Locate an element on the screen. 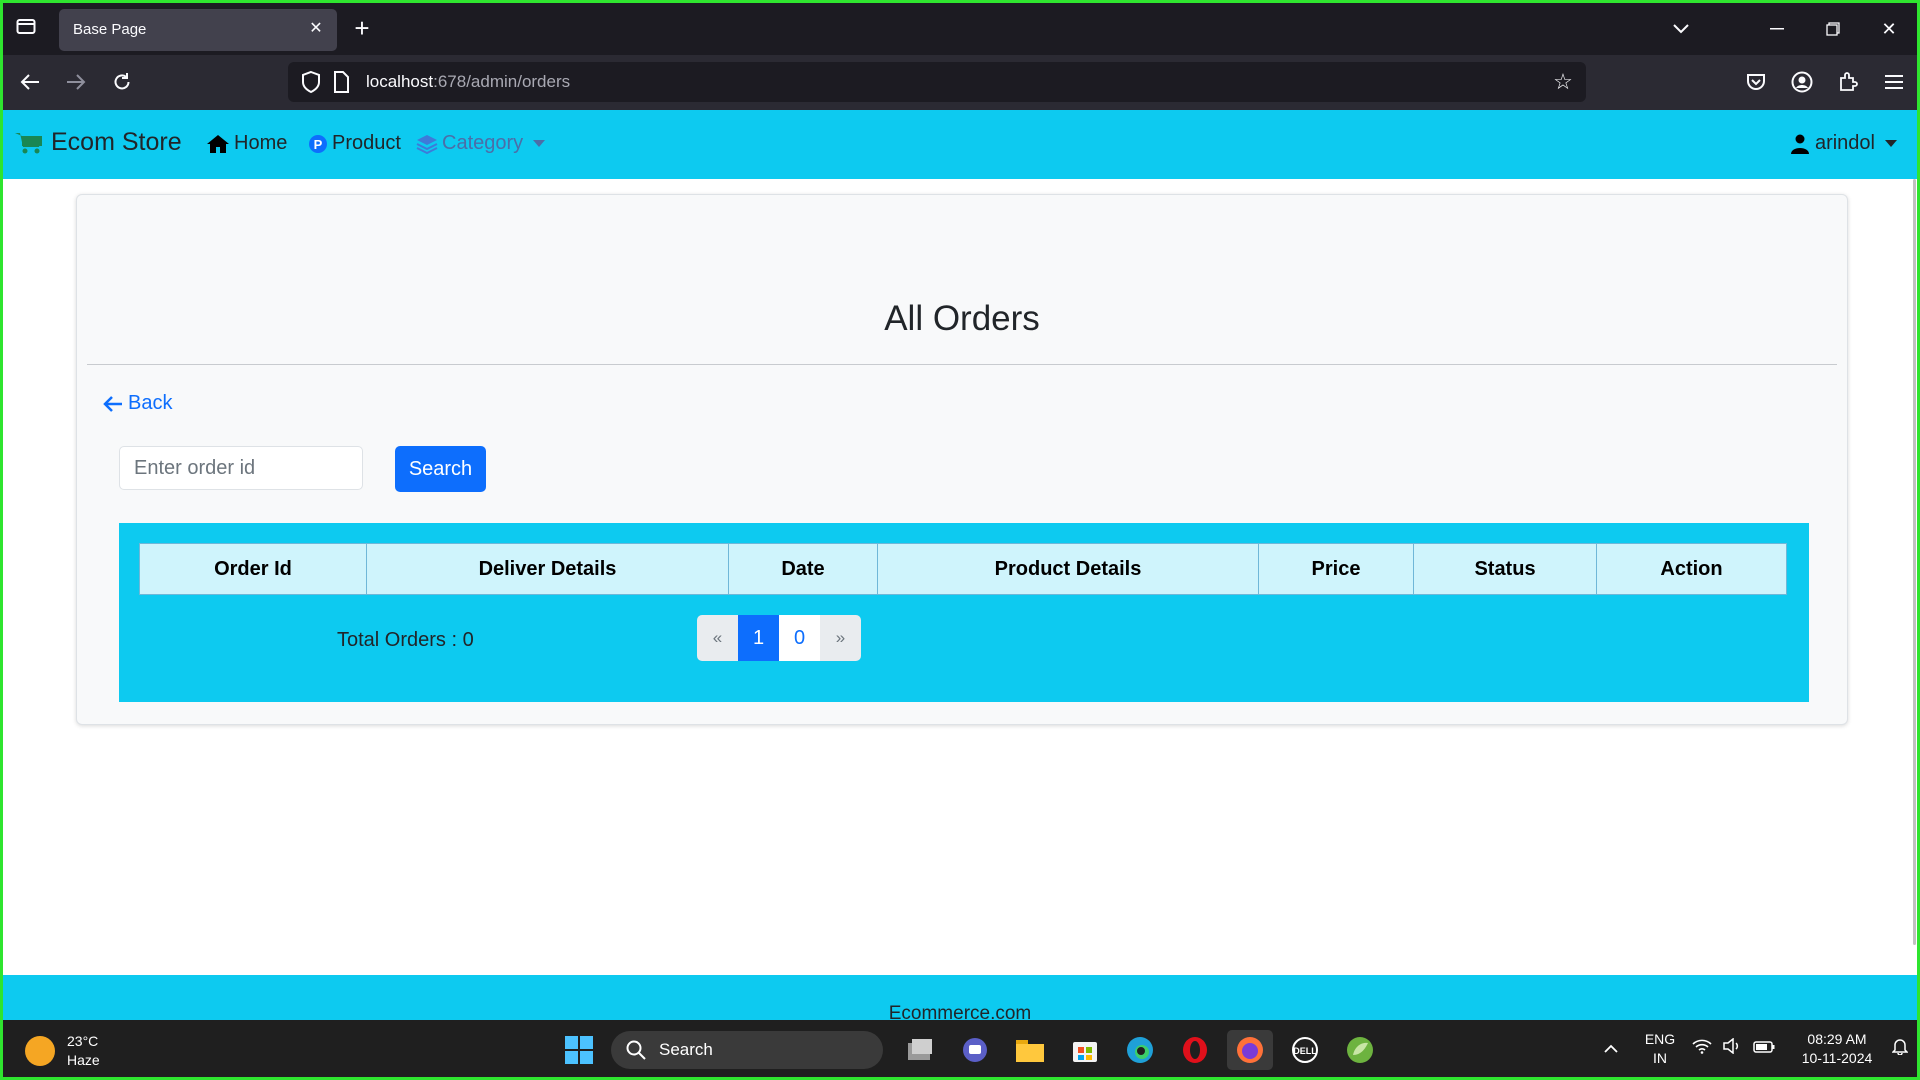  col-status: Status is located at coordinates (1505, 569).